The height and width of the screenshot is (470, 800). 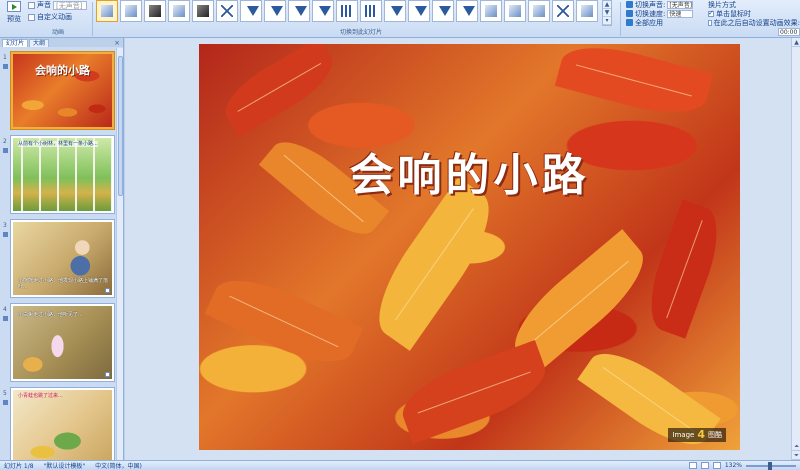 What do you see at coordinates (155, 11) in the screenshot?
I see `transition-fade-black` at bounding box center [155, 11].